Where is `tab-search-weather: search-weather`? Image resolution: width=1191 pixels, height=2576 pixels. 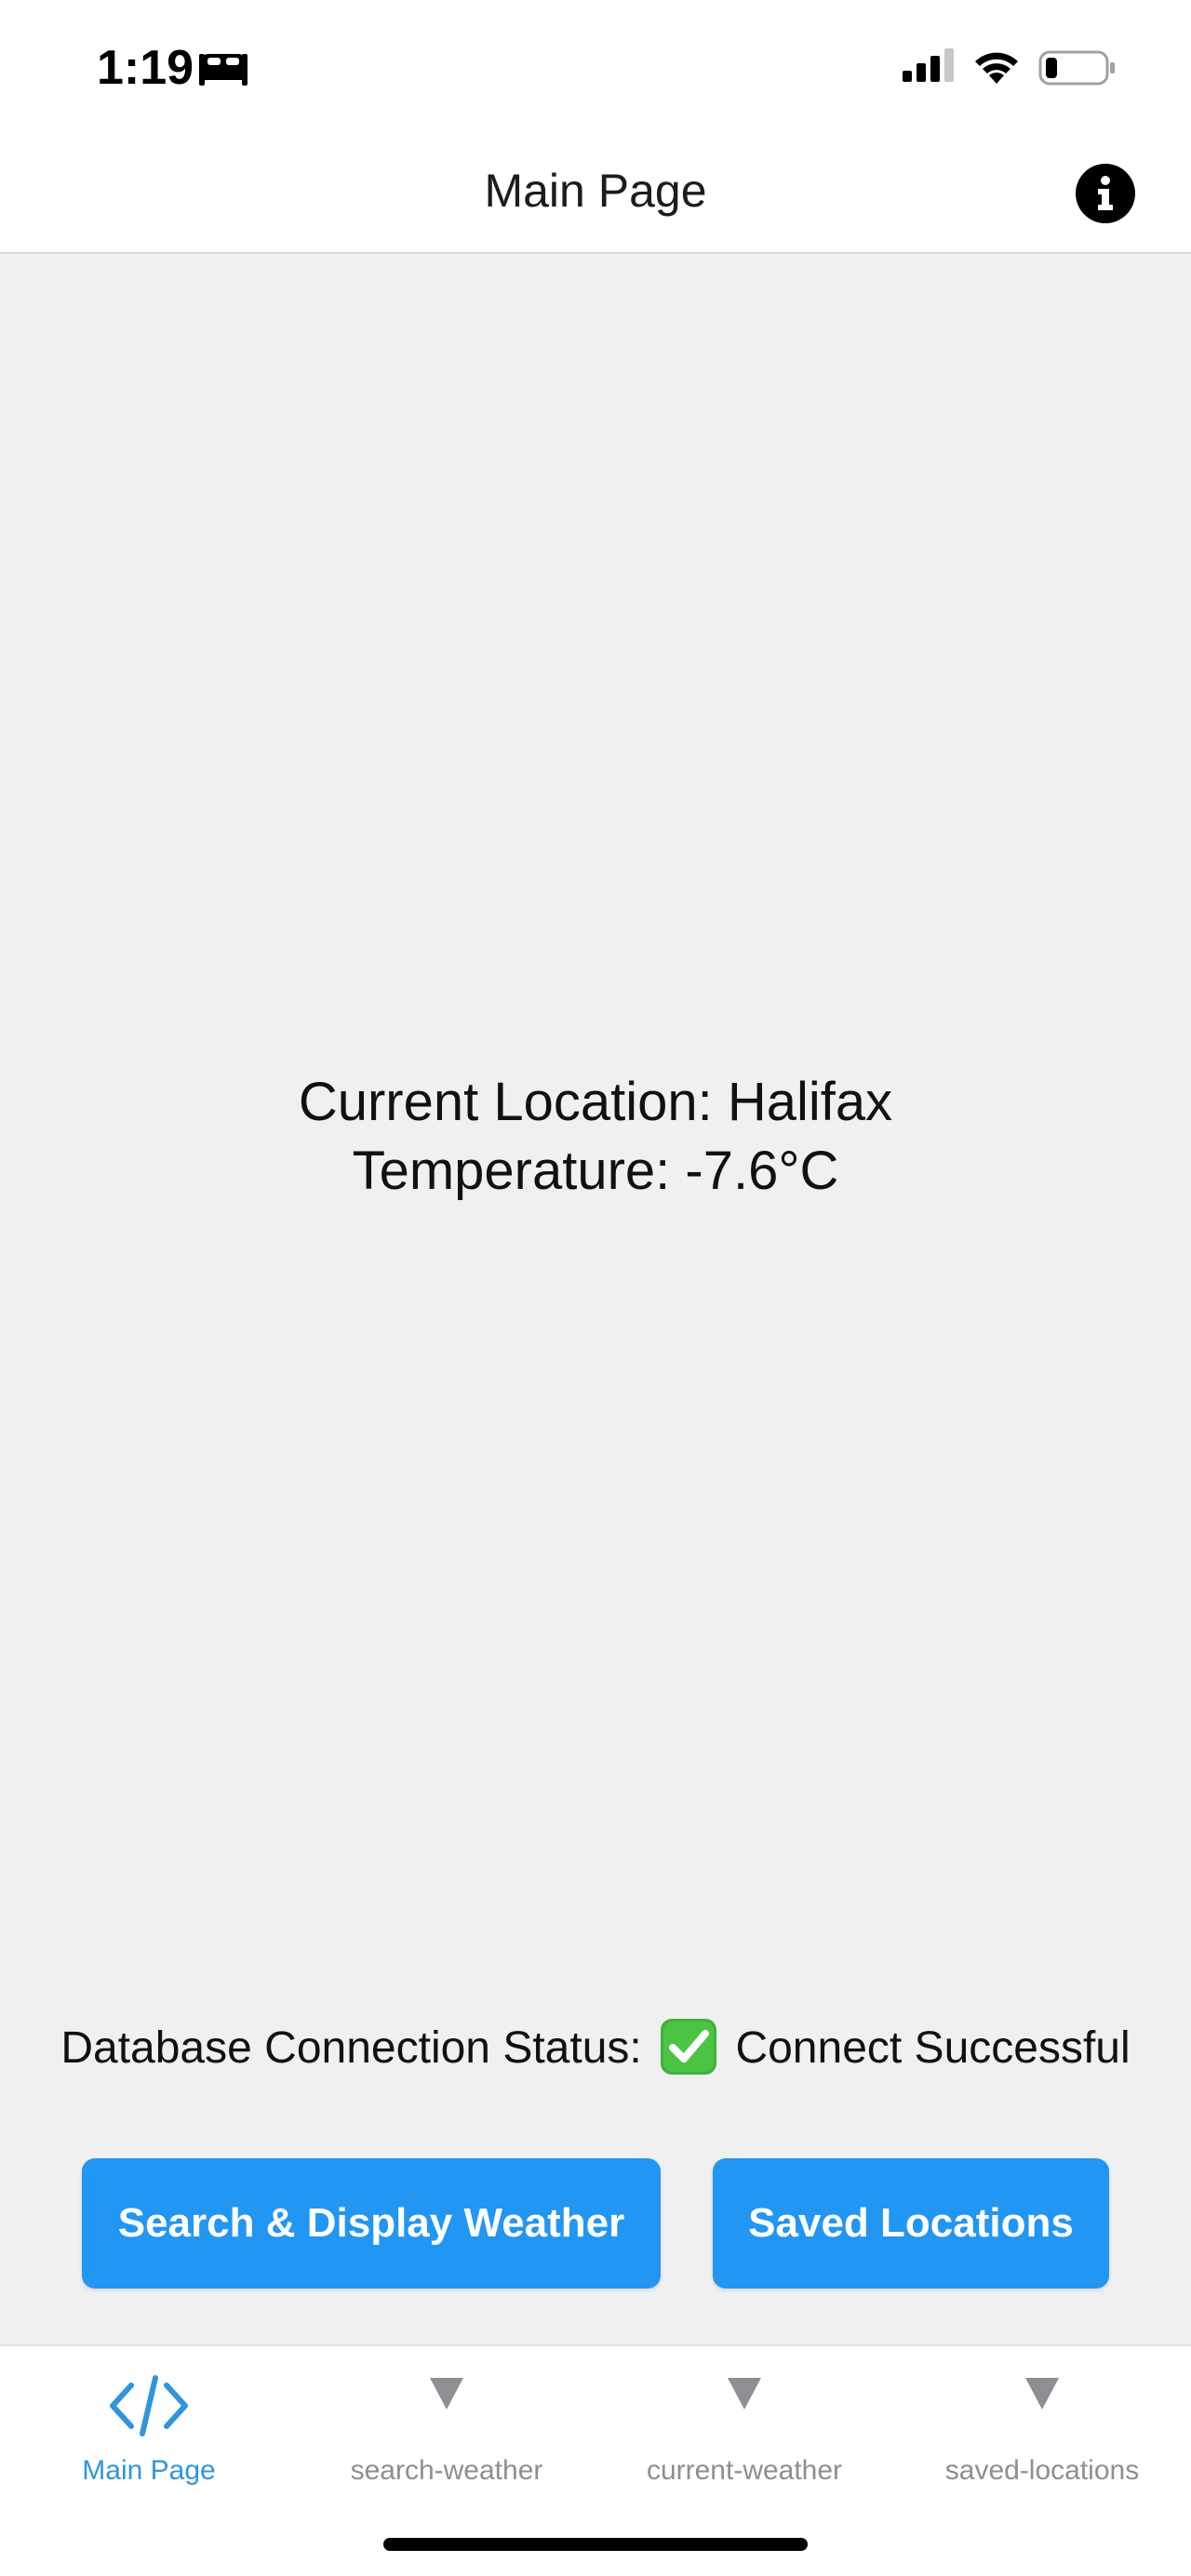
tab-search-weather: search-weather is located at coordinates (447, 2434).